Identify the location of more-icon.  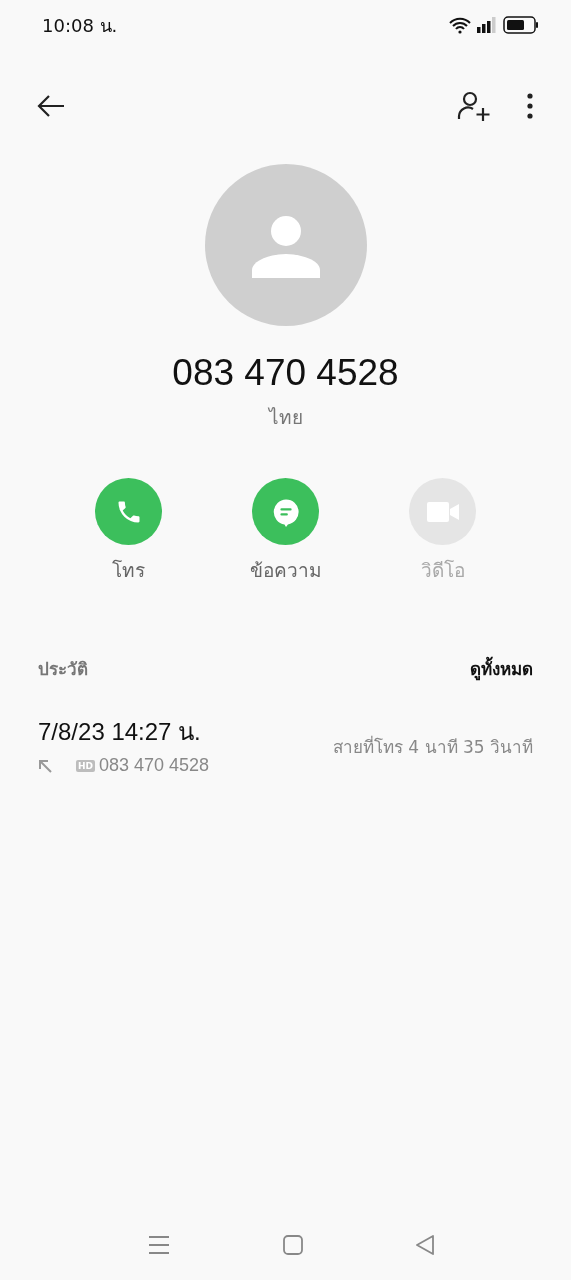
(530, 106).